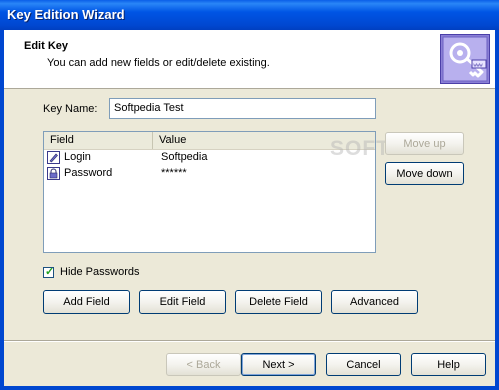  Describe the element at coordinates (209, 141) in the screenshot. I see `list-header: Field Value` at that location.